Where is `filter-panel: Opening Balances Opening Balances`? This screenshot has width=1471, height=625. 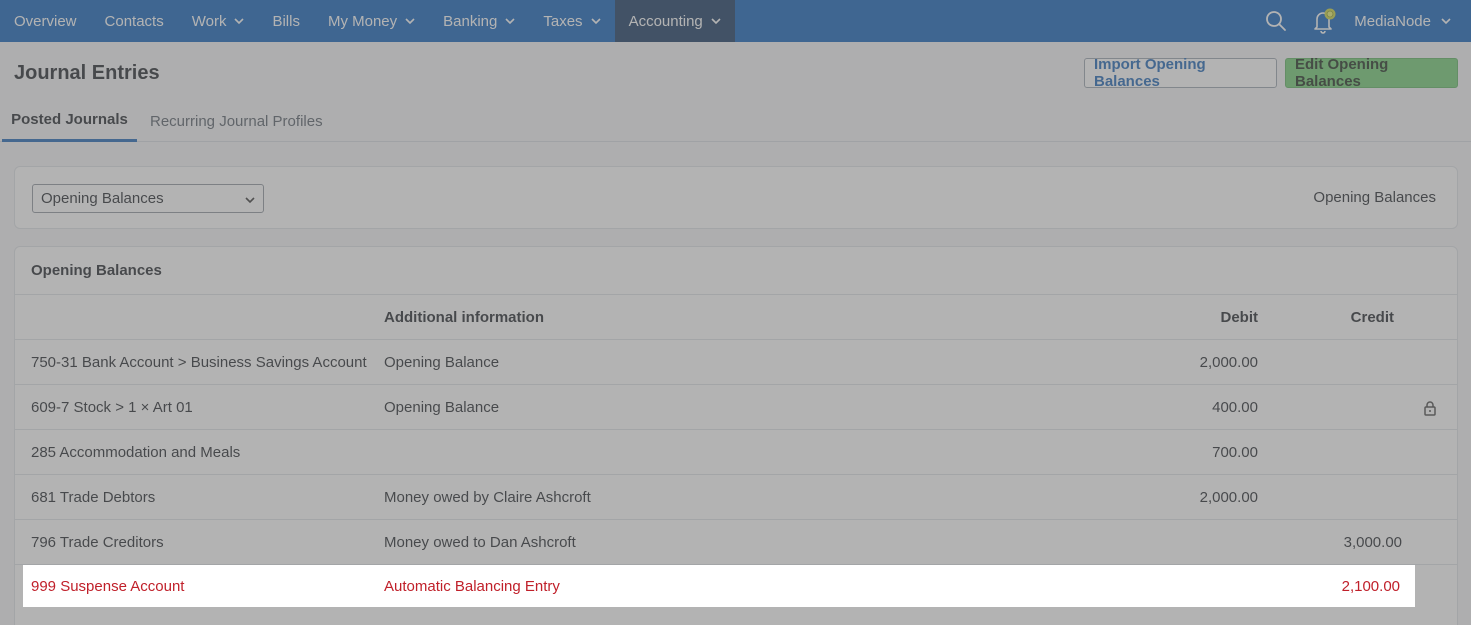
filter-panel: Opening Balances Opening Balances is located at coordinates (736, 197).